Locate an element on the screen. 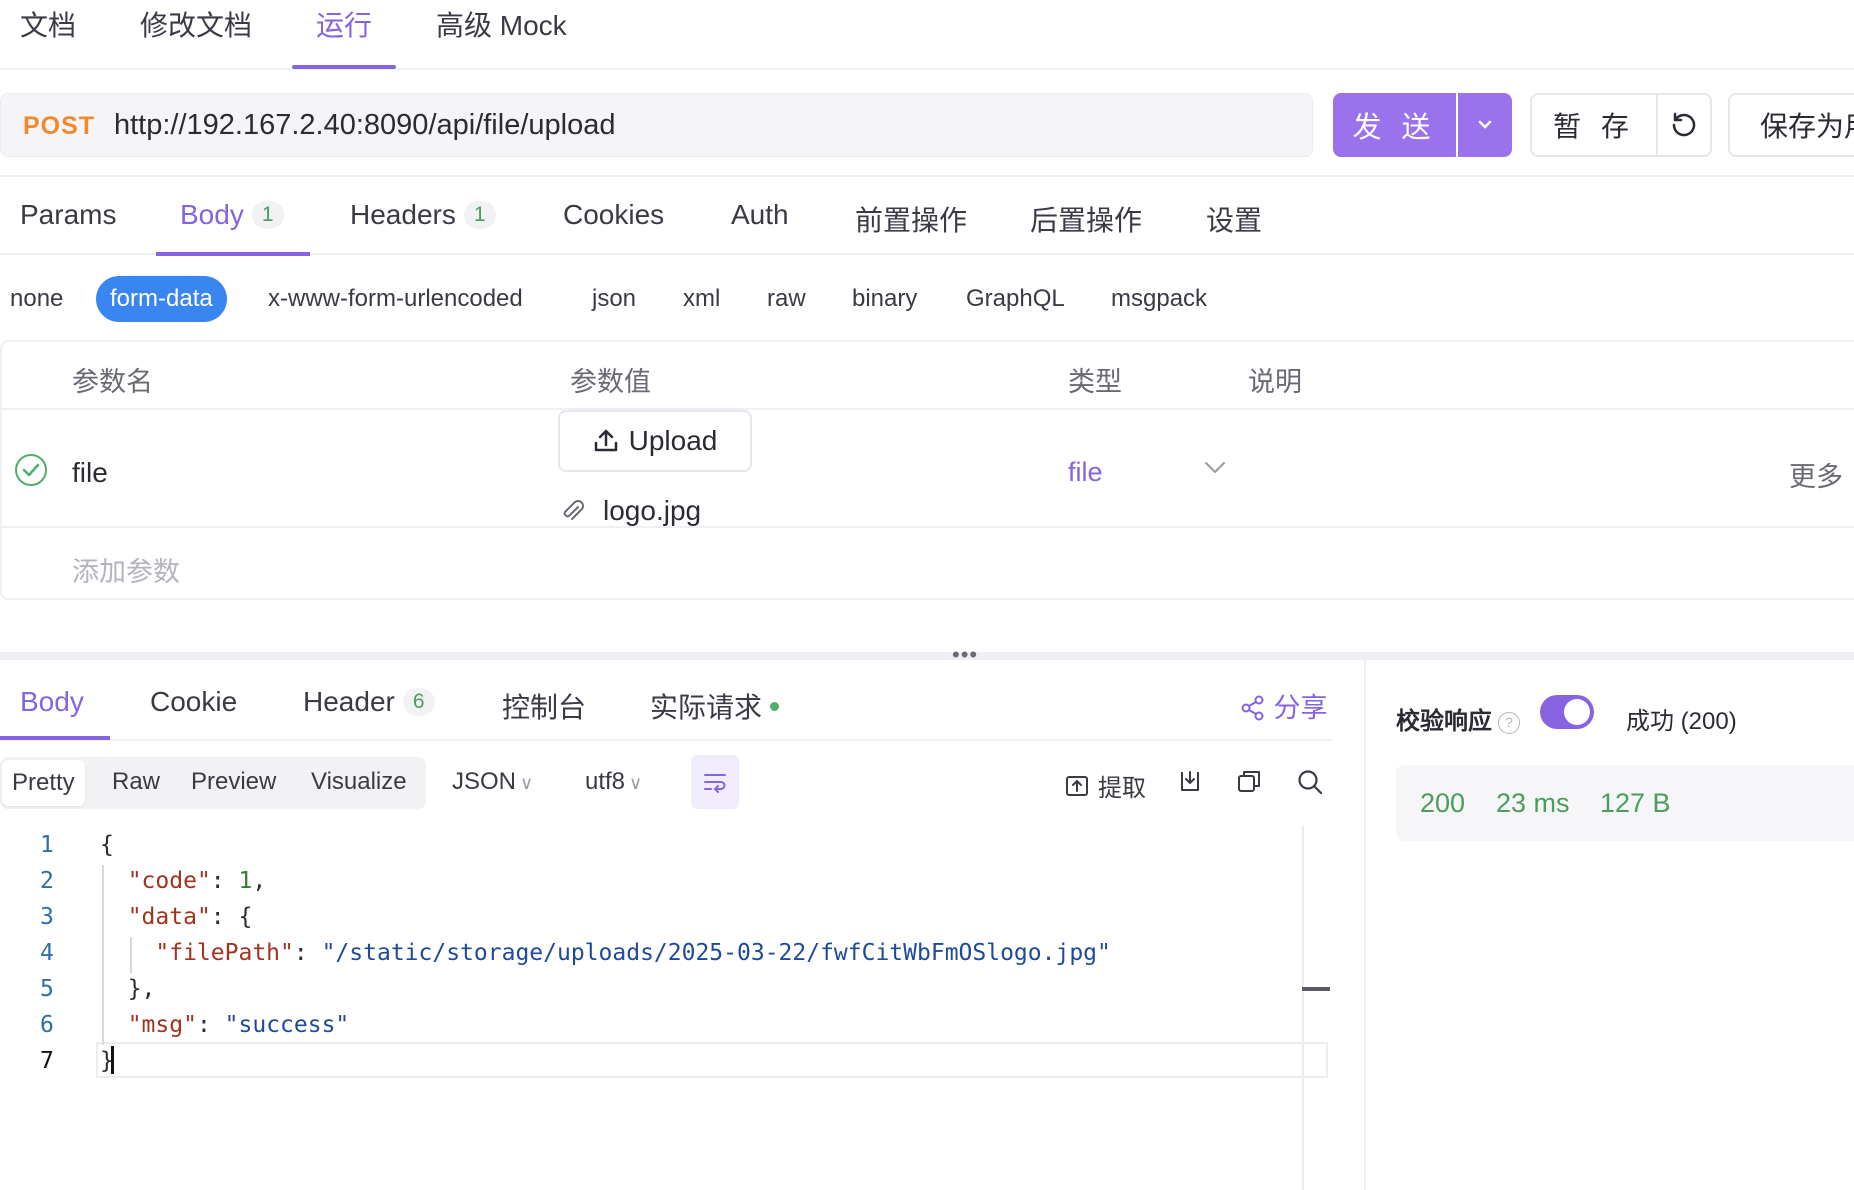 The height and width of the screenshot is (1190, 1854). uploaded-filename: logo.jpg is located at coordinates (652, 511).